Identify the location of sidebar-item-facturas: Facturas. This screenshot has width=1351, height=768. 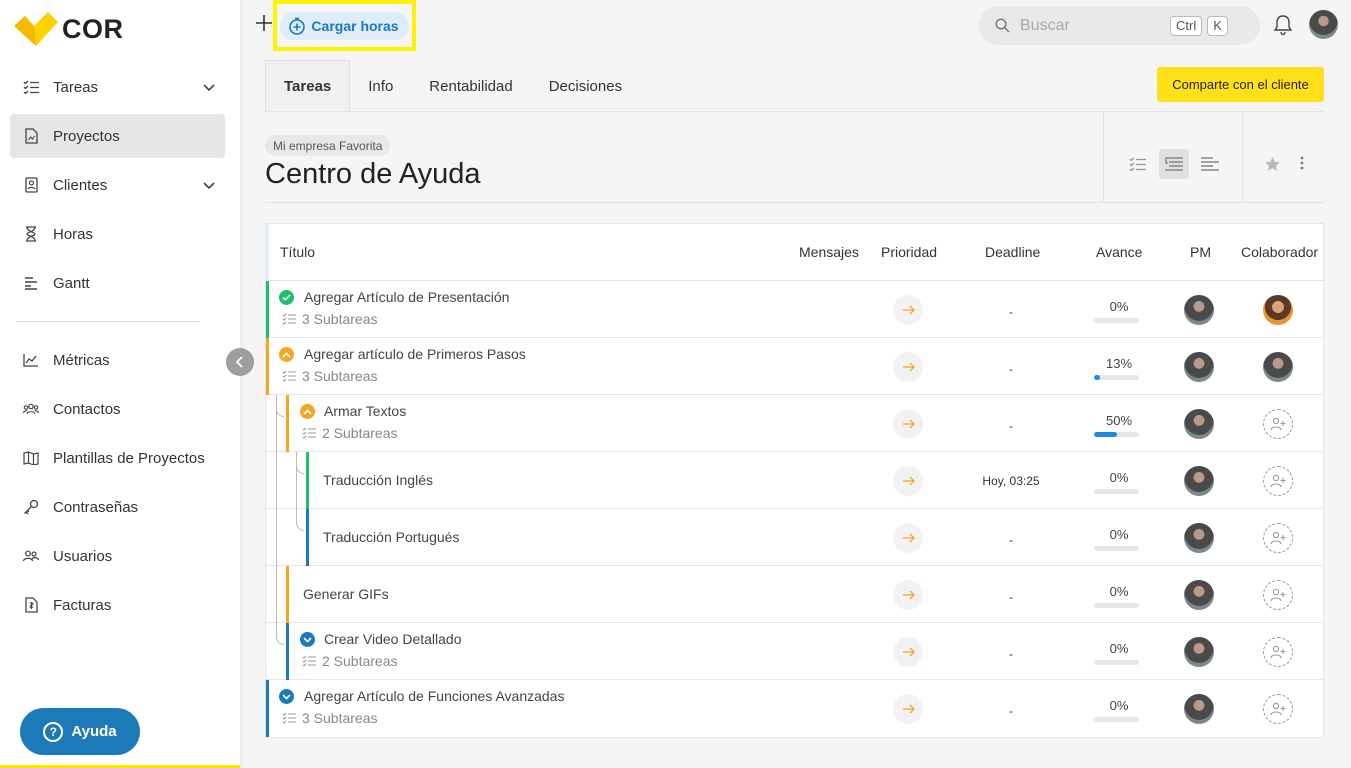
(117, 605).